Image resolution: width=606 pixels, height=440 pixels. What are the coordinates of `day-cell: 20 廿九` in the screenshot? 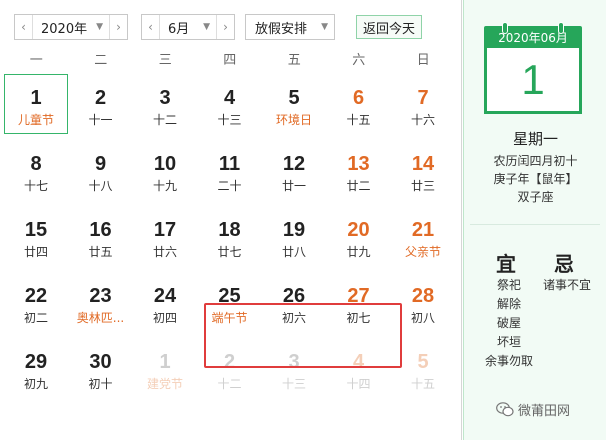 It's located at (359, 236).